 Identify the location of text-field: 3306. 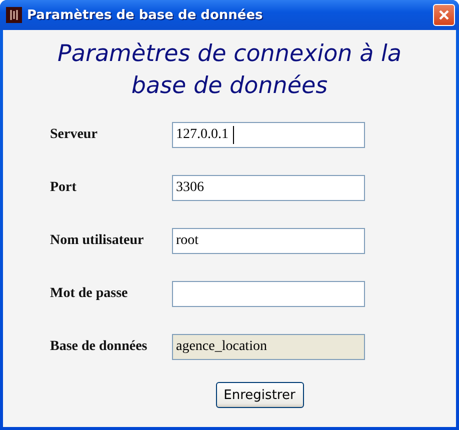
(268, 187).